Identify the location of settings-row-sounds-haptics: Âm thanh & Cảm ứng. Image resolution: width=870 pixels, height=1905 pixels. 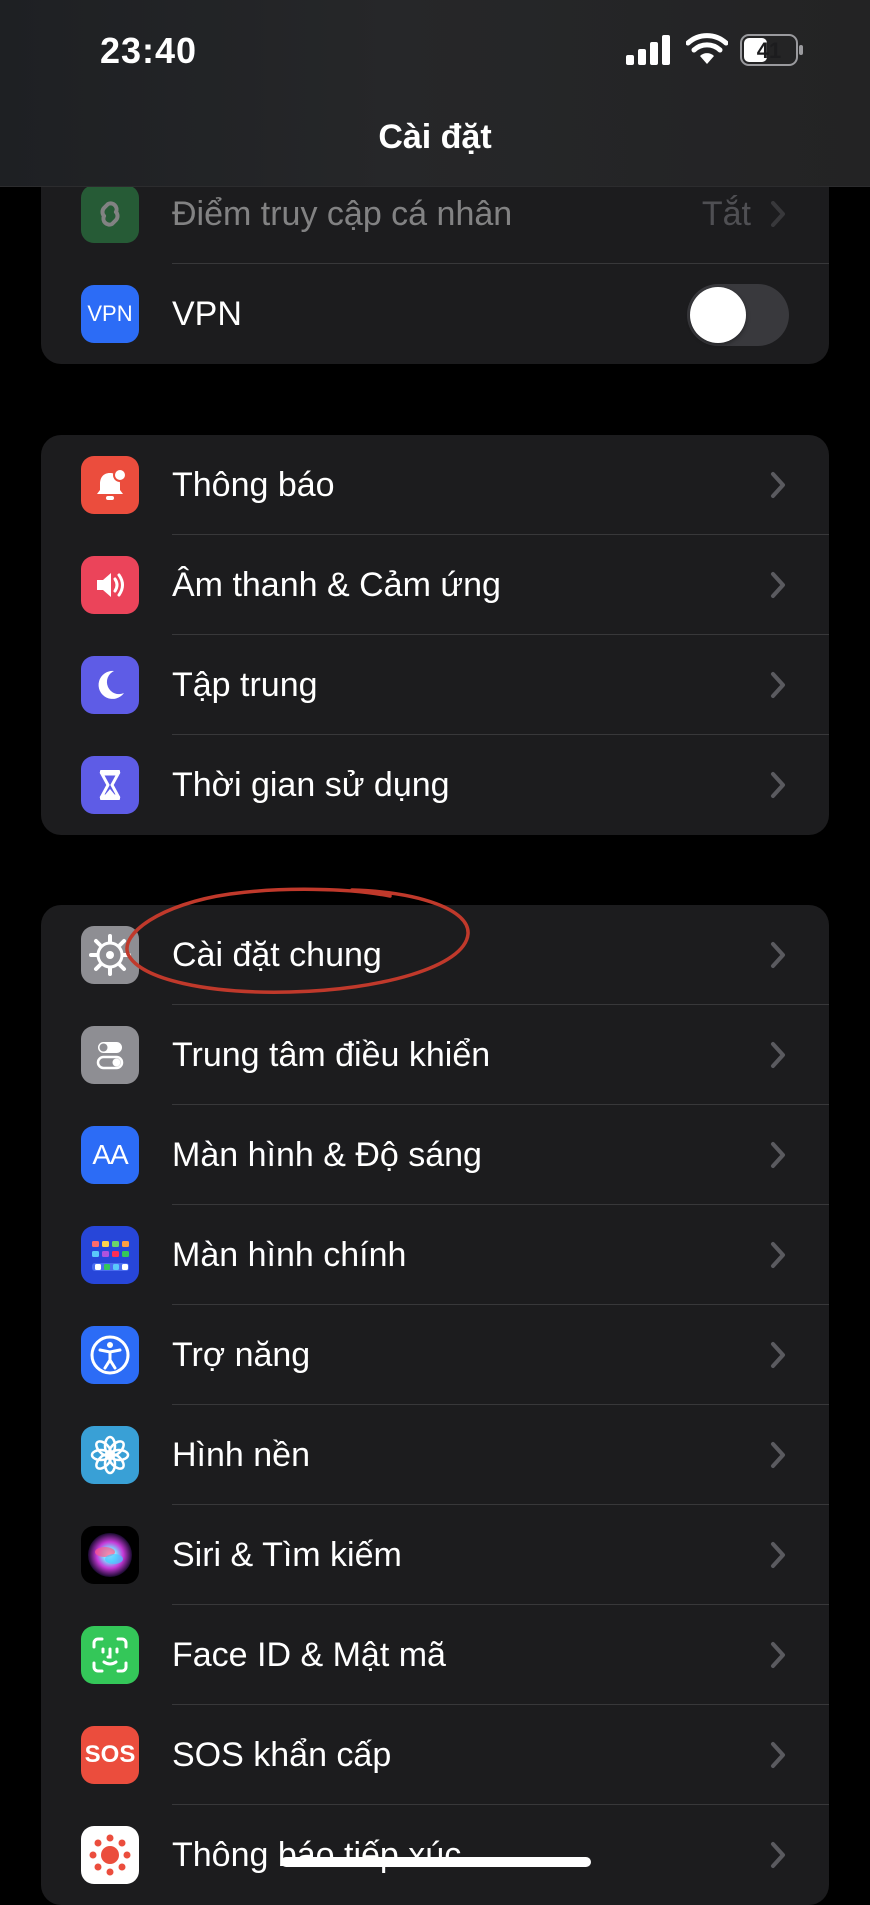
(435, 585).